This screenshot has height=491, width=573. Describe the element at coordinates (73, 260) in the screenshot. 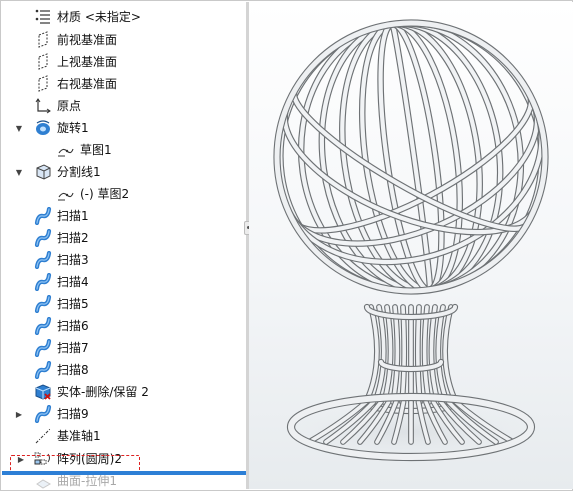

I see `tree-item-label: 扫描3` at that location.